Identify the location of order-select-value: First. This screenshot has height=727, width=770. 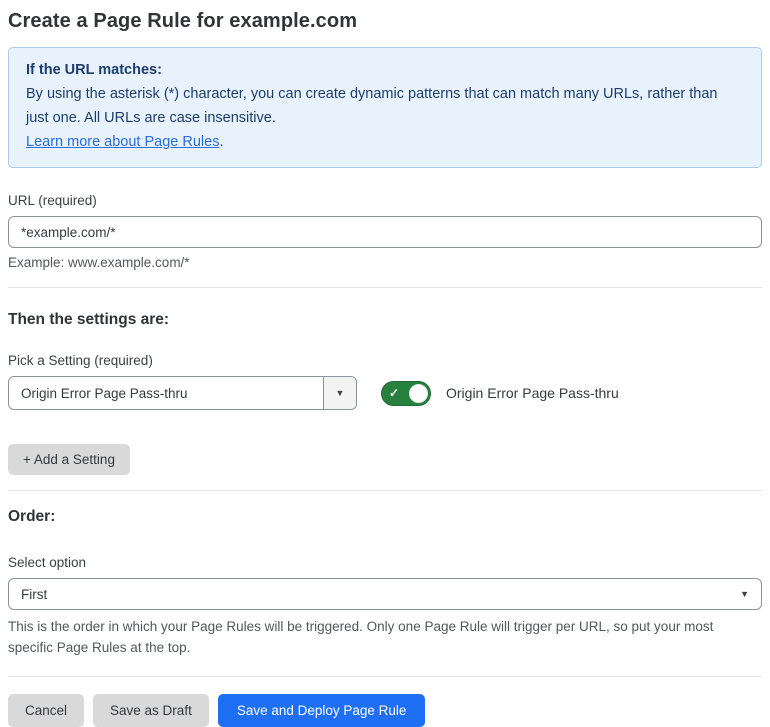
(34, 594).